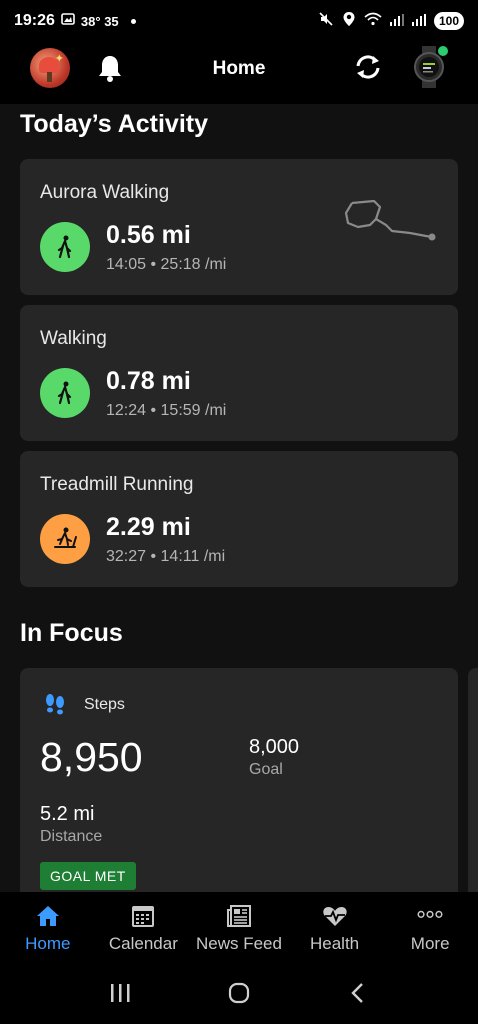  Describe the element at coordinates (55, 704) in the screenshot. I see `footsteps-icon` at that location.